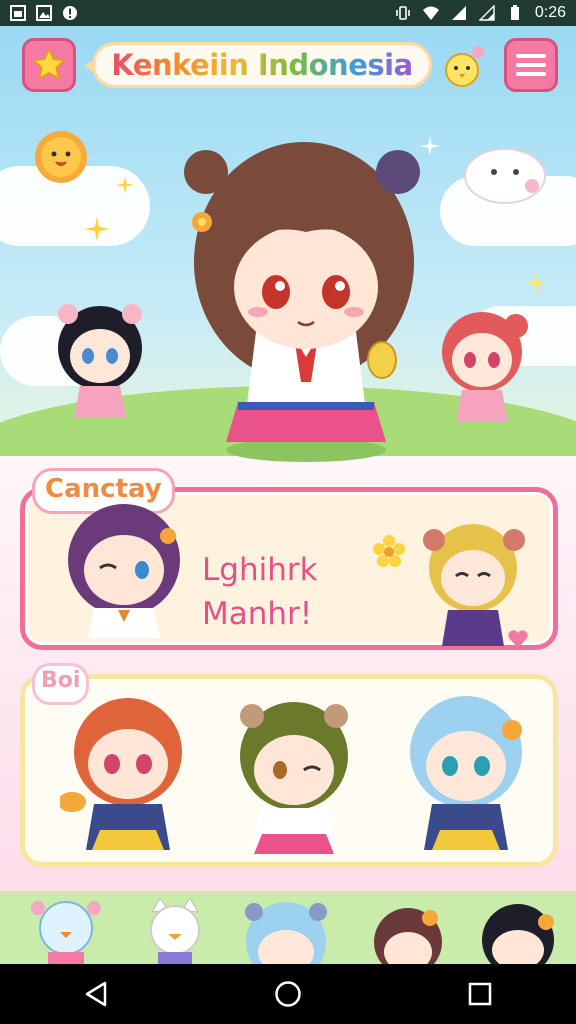 This screenshot has width=576, height=1024. What do you see at coordinates (466, 773) in the screenshot?
I see `blue-hair-girl-illustration` at bounding box center [466, 773].